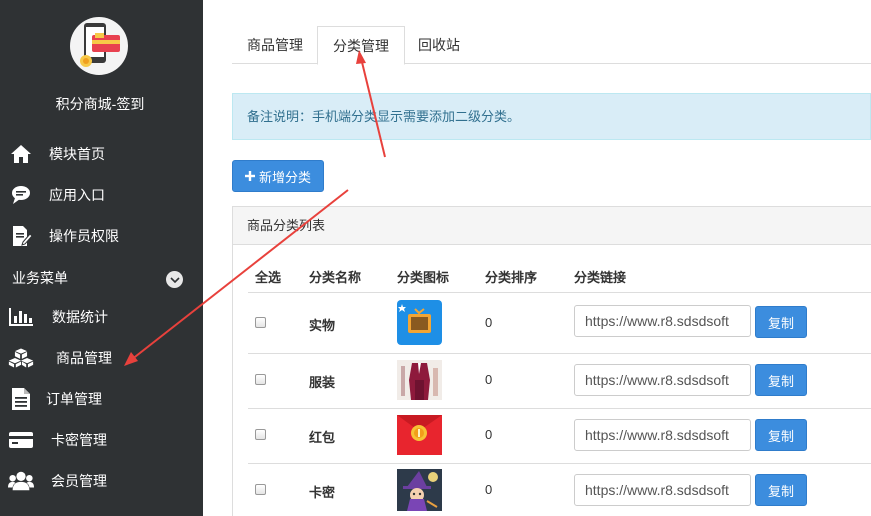 The height and width of the screenshot is (516, 871). What do you see at coordinates (284, 177) in the screenshot?
I see `add-category-label: 新增分类` at bounding box center [284, 177].